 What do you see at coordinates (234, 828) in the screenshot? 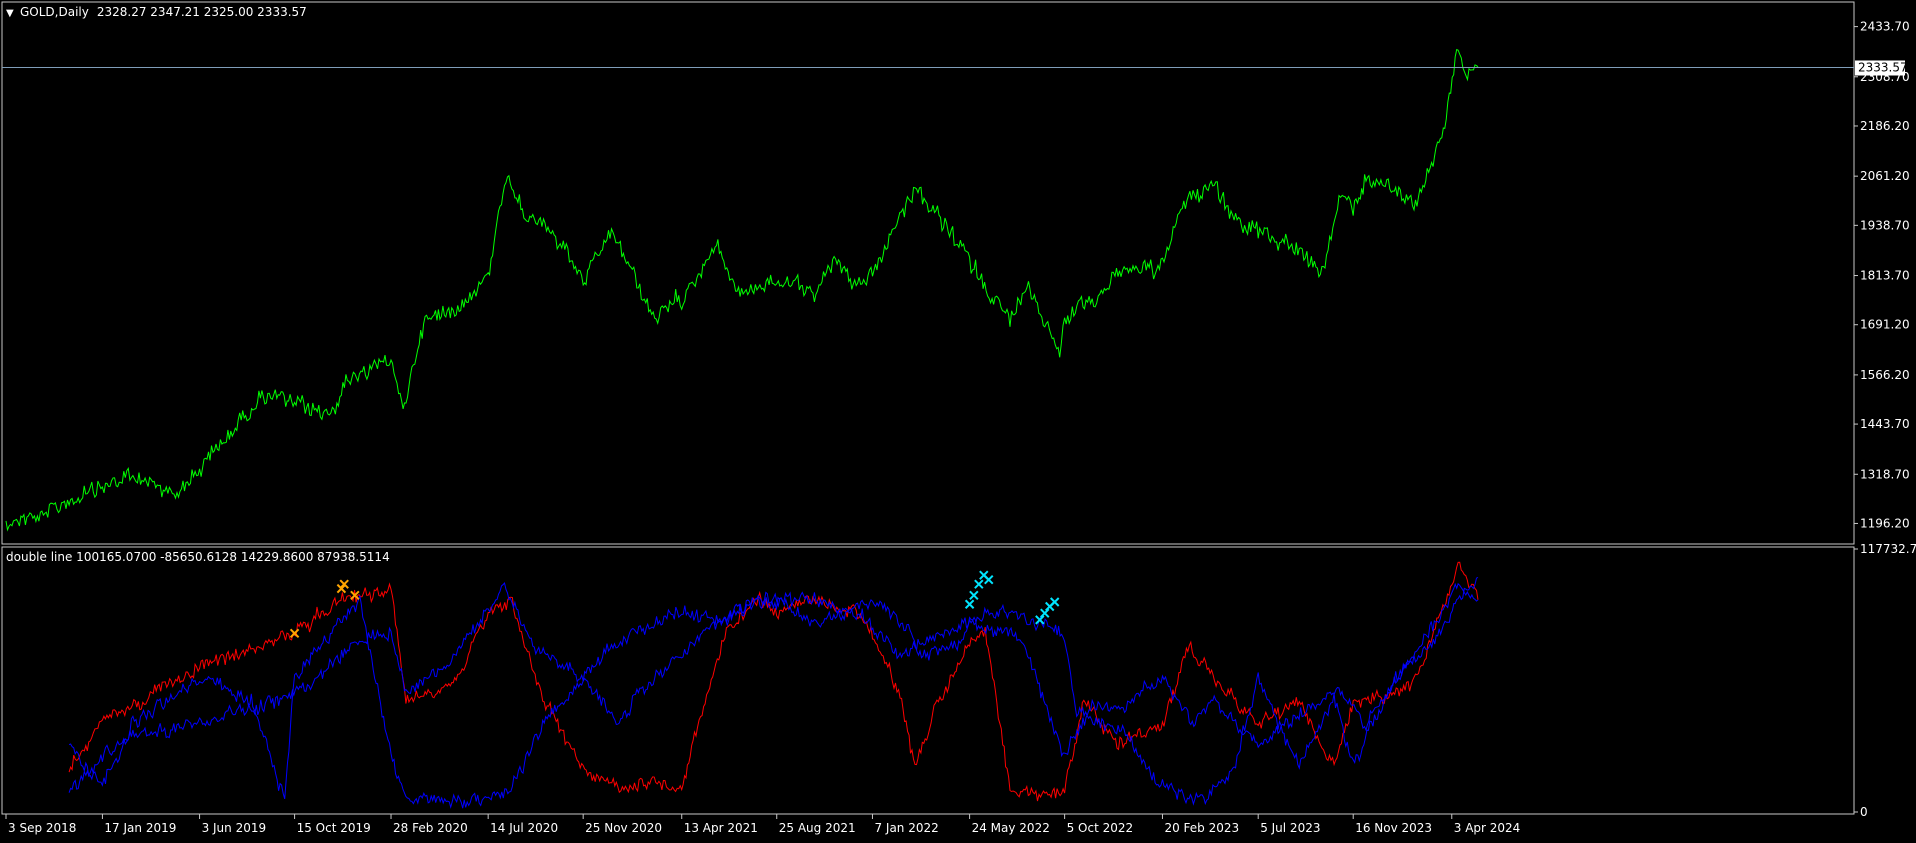
I see `x-tick-label: 3 Jun 2019` at bounding box center [234, 828].